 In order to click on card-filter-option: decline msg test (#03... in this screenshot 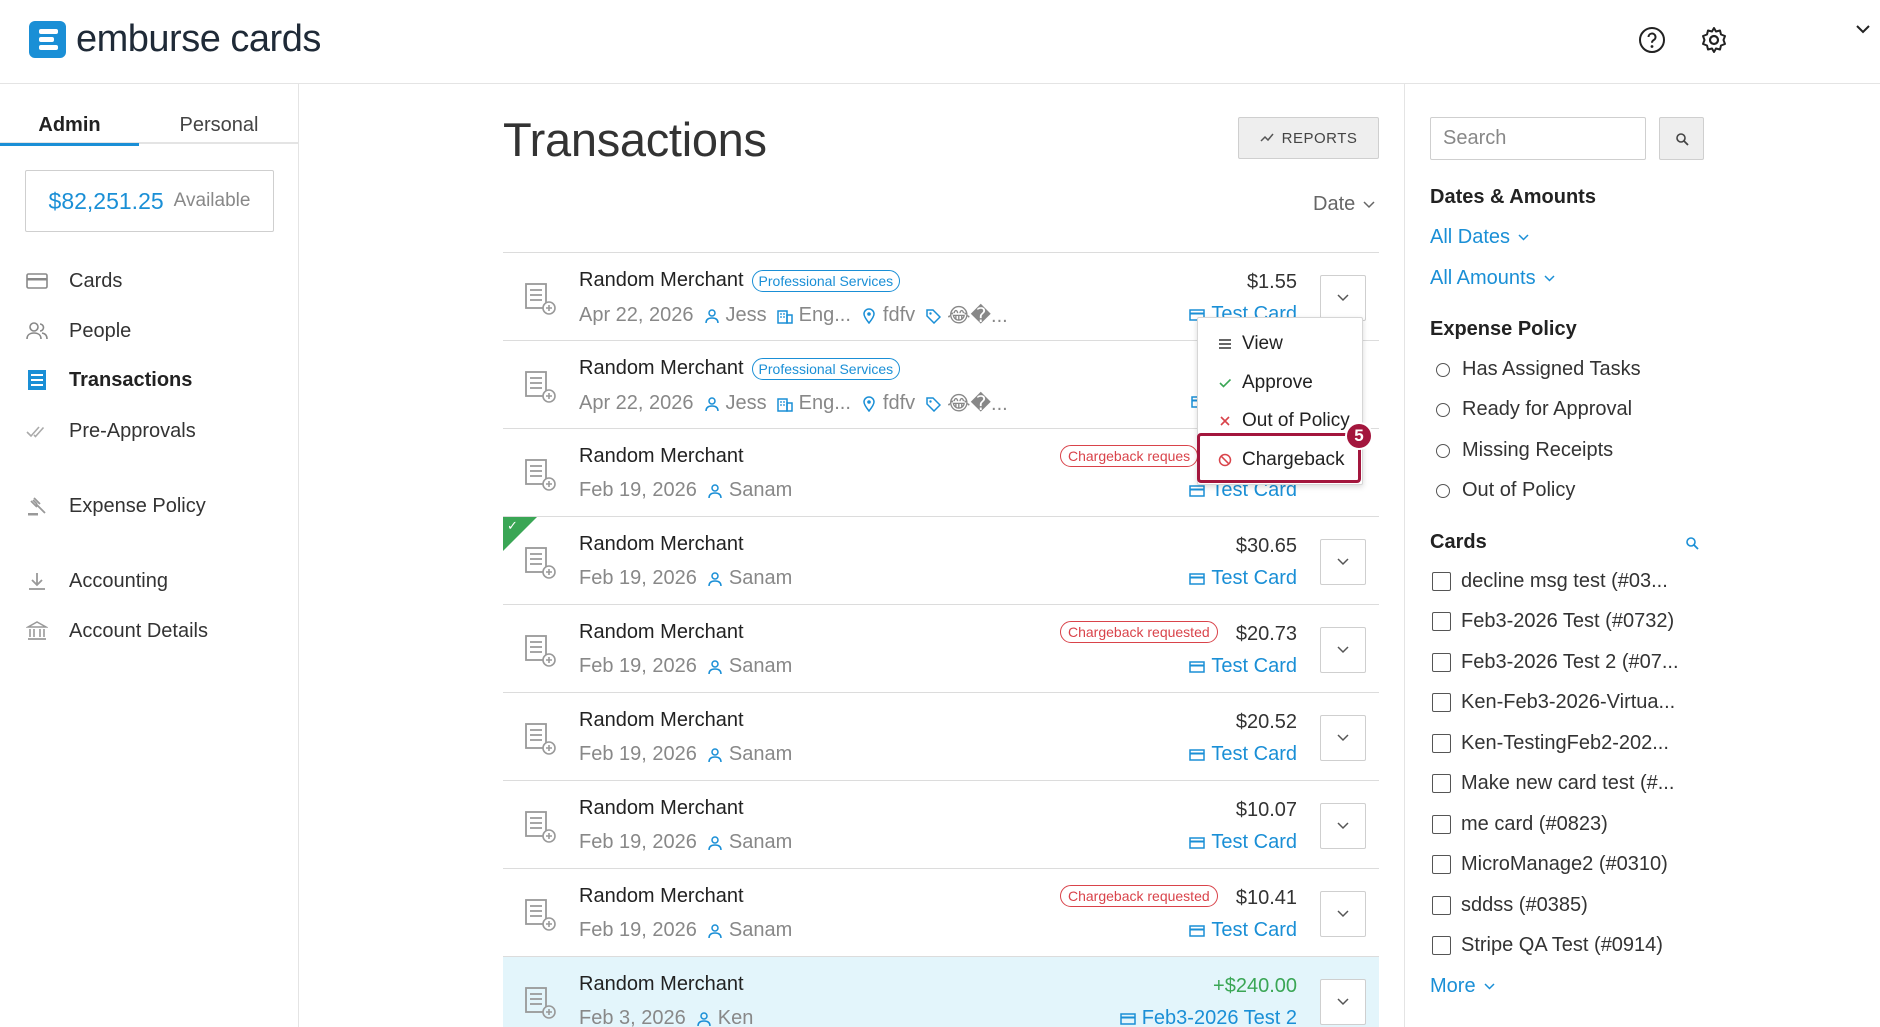, I will do `click(1550, 581)`.